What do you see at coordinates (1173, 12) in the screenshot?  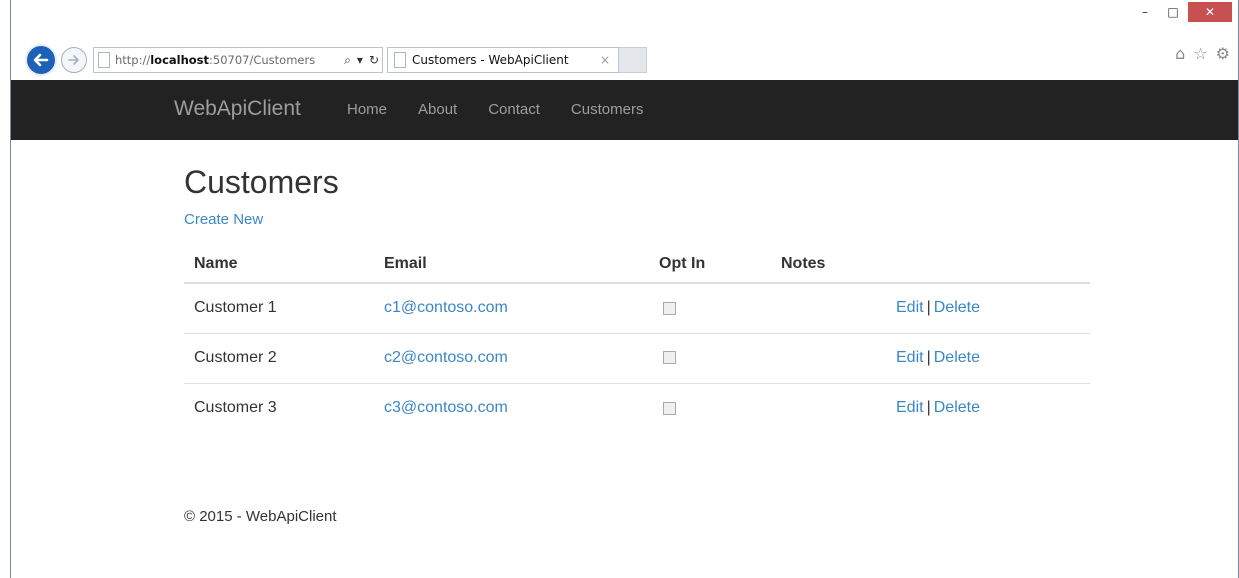 I see `maximize-button: □` at bounding box center [1173, 12].